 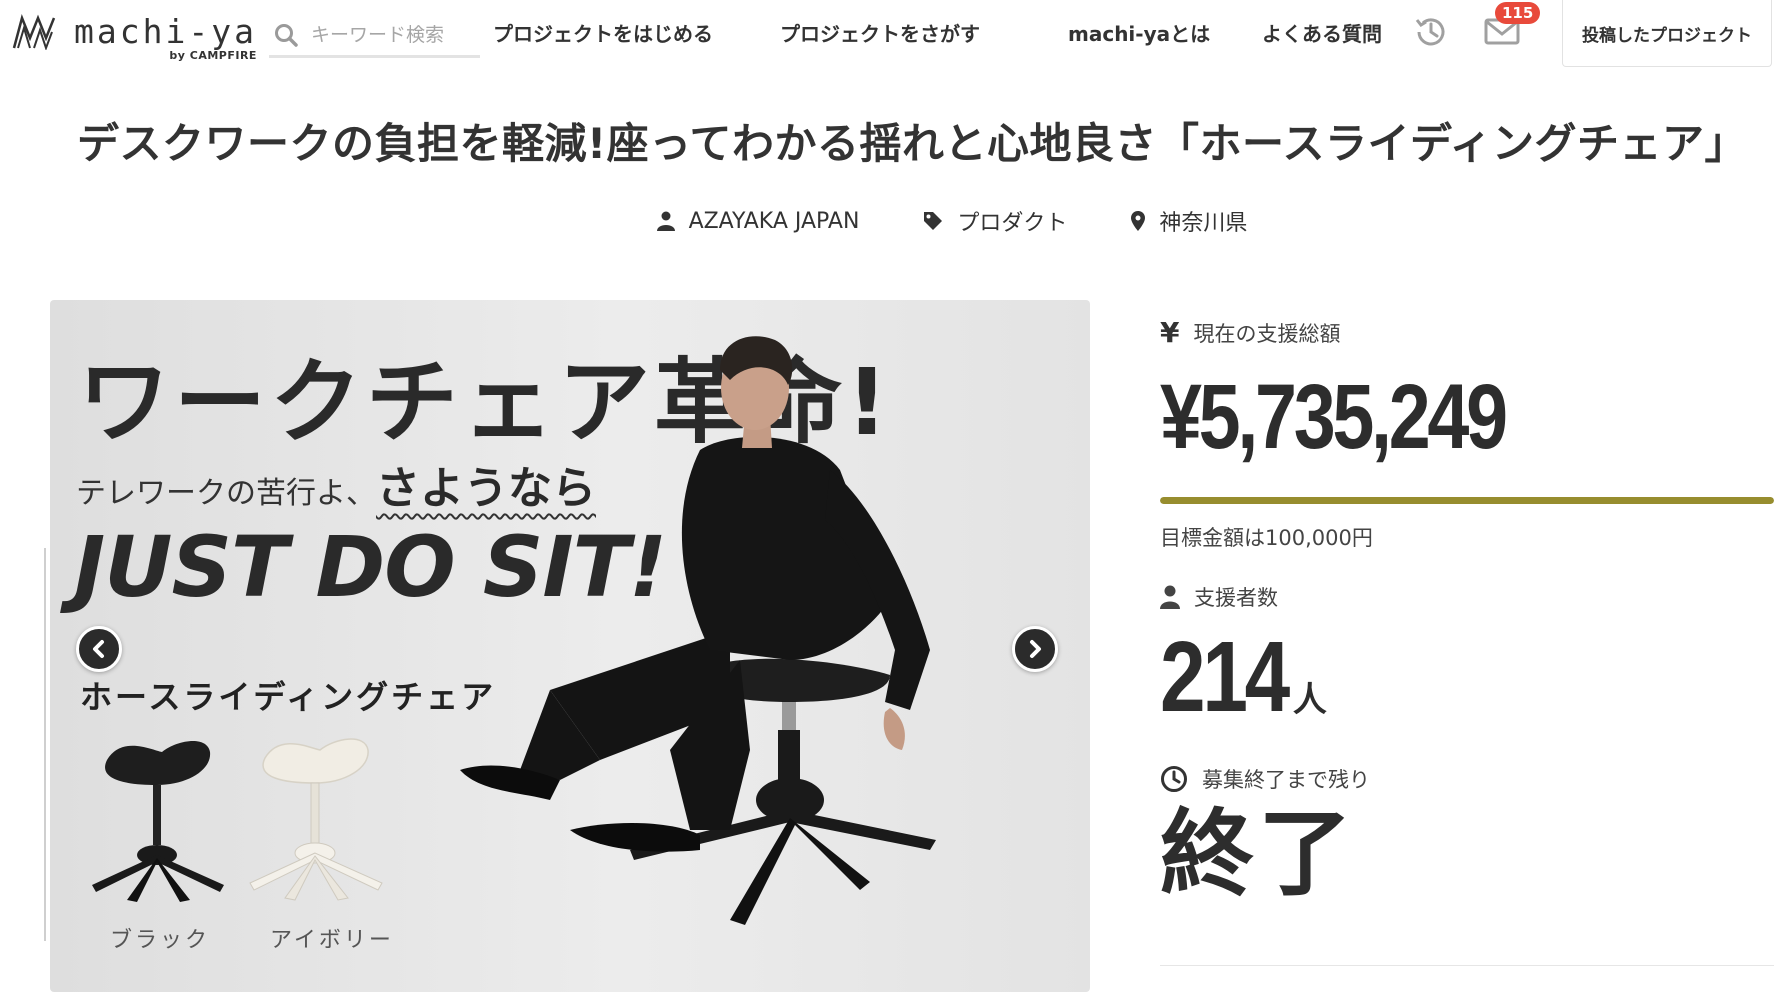 I want to click on total-amount: ¥5,735,249, so click(x=1334, y=417).